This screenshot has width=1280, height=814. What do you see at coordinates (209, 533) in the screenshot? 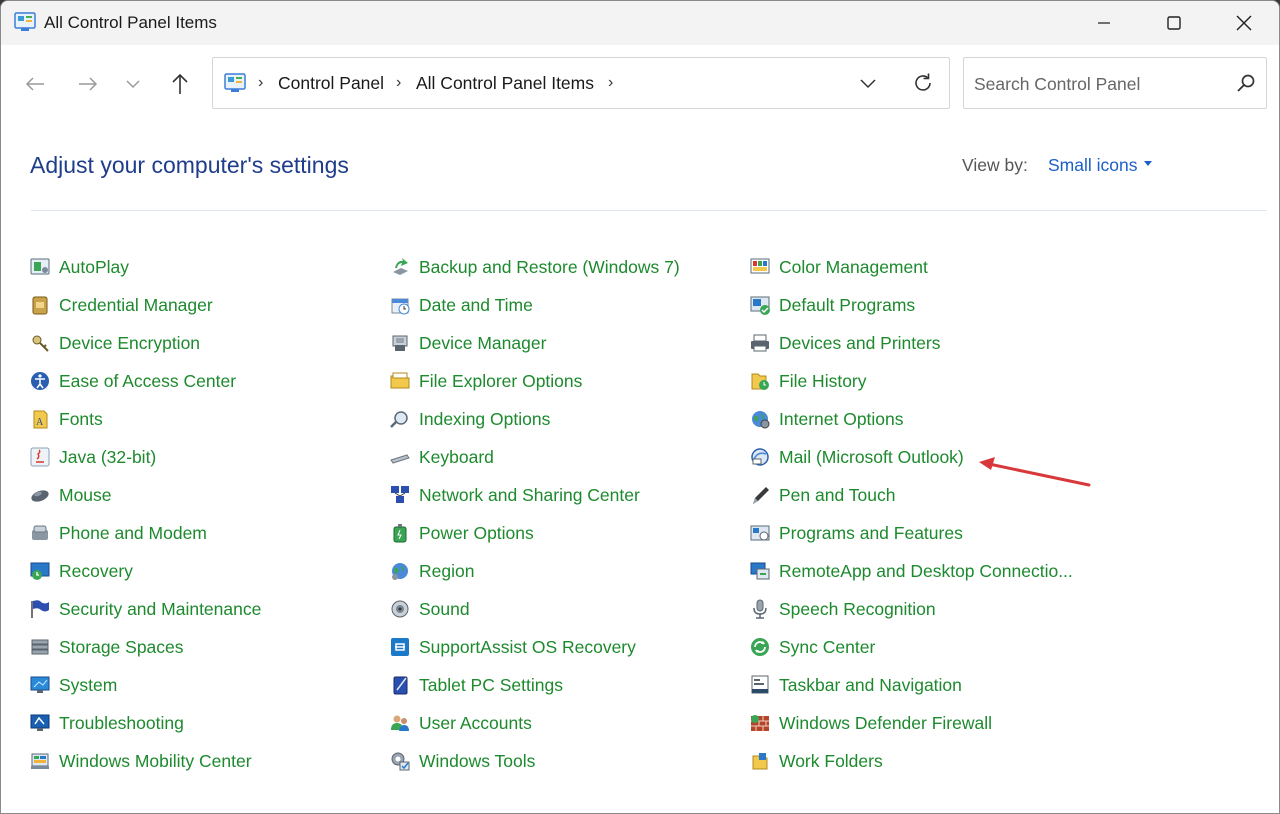
I see `control-panel-item: Phone and Modem` at bounding box center [209, 533].